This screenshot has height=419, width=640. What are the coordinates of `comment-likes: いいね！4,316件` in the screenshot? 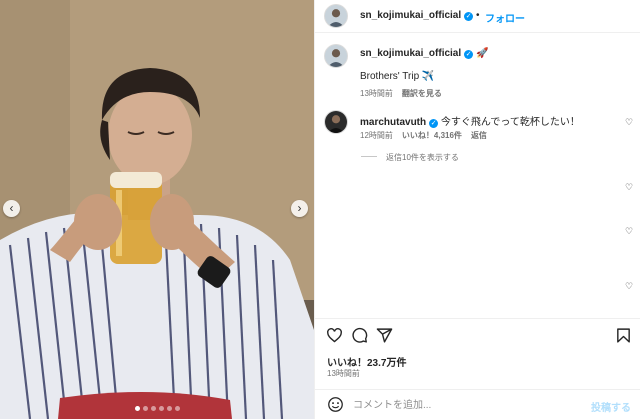 It's located at (432, 135).